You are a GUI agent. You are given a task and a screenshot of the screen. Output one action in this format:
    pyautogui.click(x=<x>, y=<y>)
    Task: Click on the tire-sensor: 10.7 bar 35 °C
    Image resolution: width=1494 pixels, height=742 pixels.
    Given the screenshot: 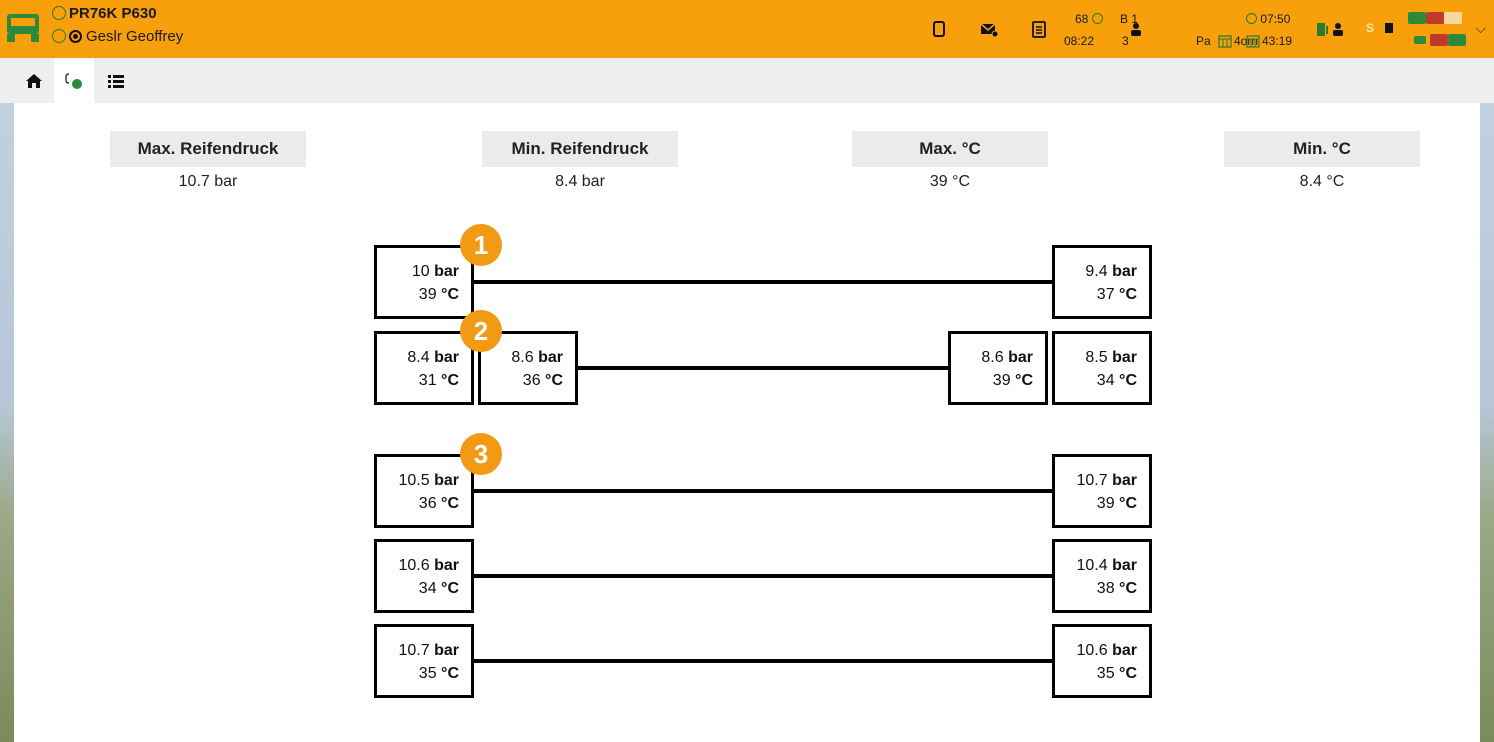 What is the action you would take?
    pyautogui.click(x=424, y=661)
    